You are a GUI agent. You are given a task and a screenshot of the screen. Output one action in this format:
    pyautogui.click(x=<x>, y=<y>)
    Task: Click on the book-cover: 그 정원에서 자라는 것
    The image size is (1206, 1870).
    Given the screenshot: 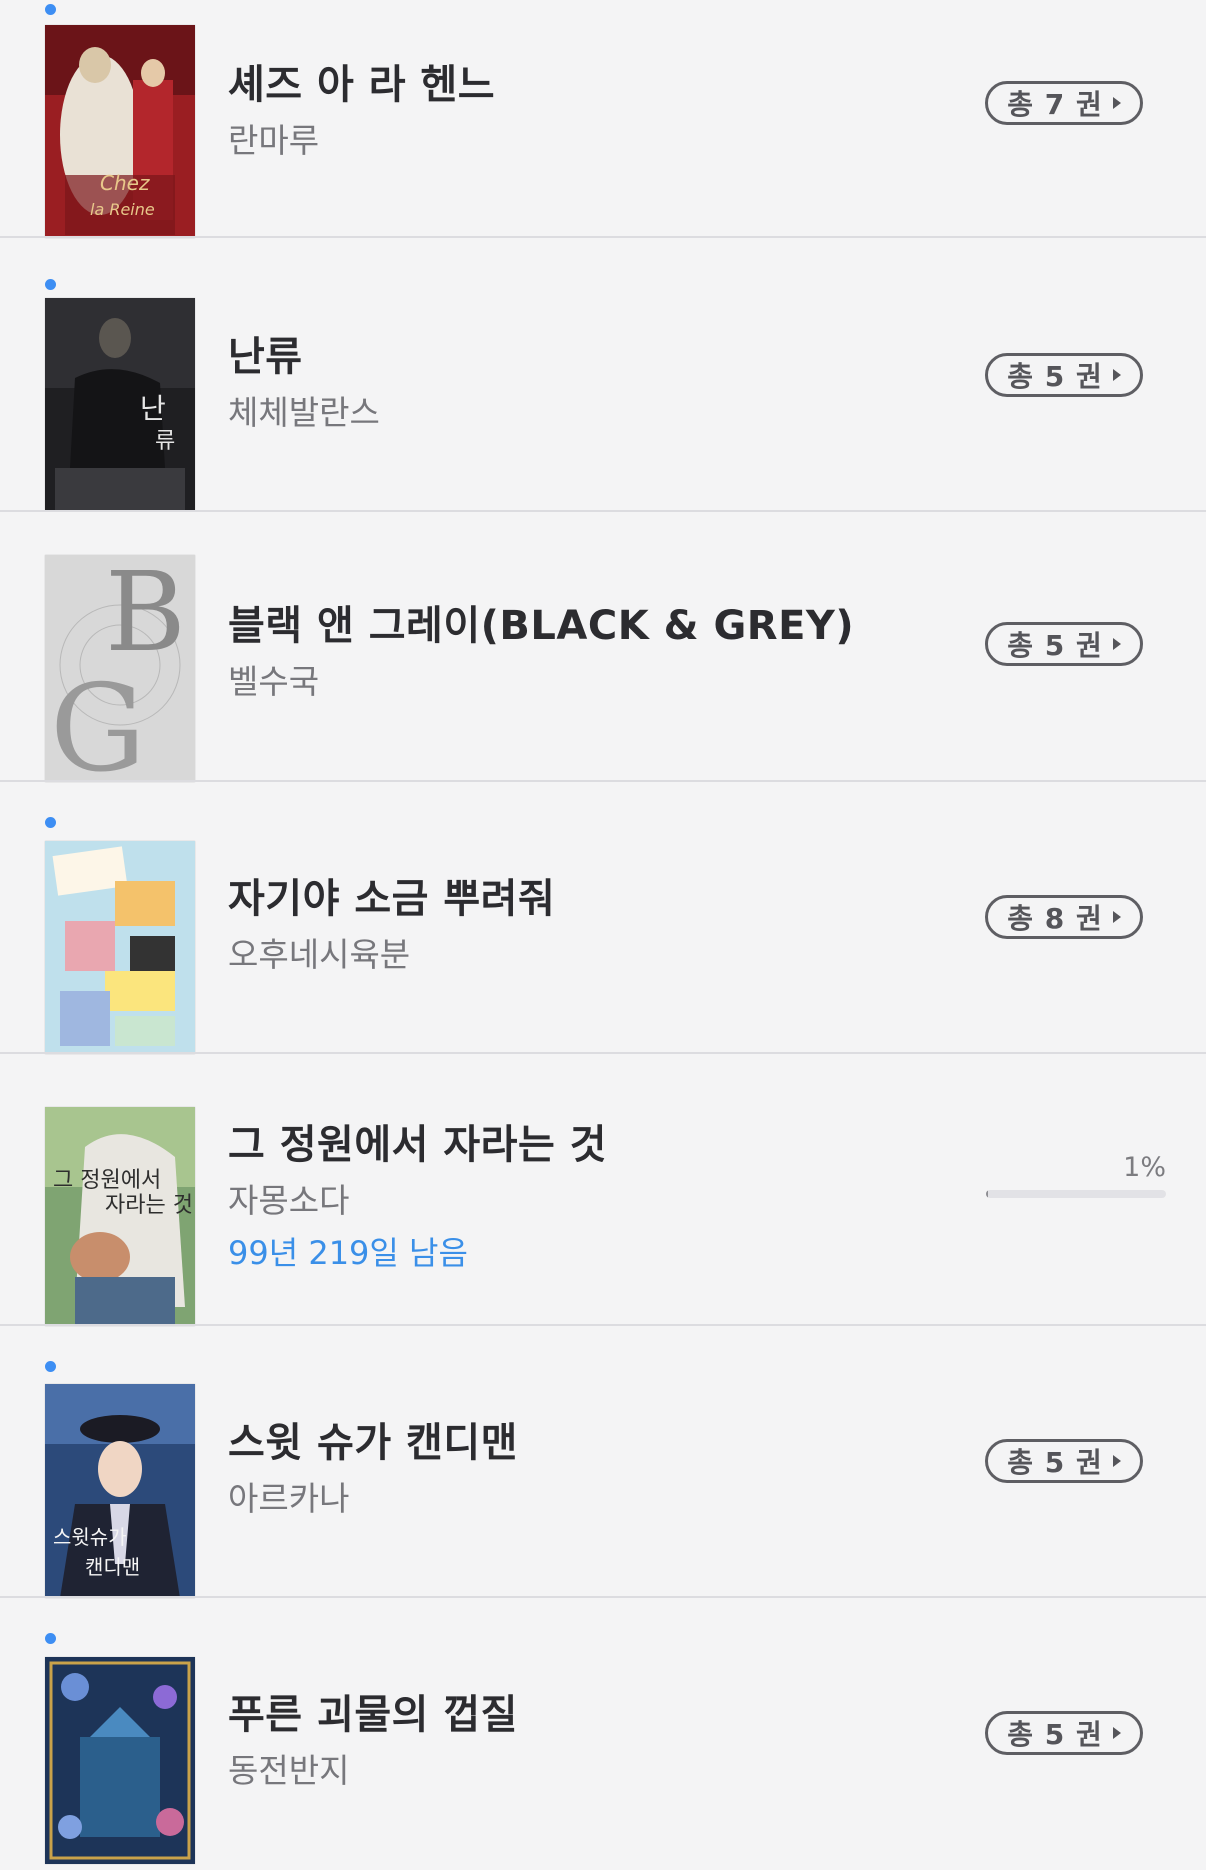 What is the action you would take?
    pyautogui.click(x=120, y=1216)
    